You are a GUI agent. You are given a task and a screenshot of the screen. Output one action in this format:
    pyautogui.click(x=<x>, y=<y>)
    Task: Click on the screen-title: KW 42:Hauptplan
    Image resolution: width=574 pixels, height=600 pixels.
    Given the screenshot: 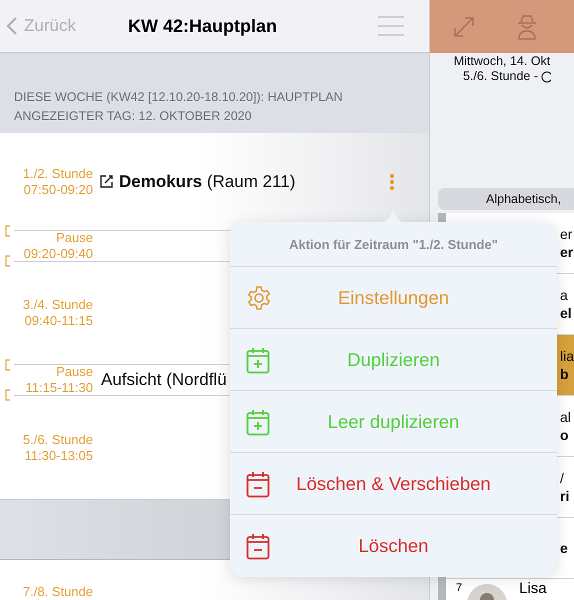 What is the action you would take?
    pyautogui.click(x=203, y=26)
    